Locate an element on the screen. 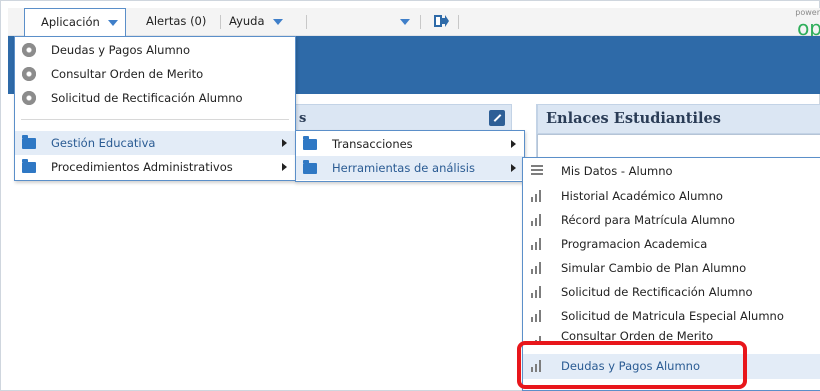  menu-item-label: Gestión Educativa is located at coordinates (103, 143).